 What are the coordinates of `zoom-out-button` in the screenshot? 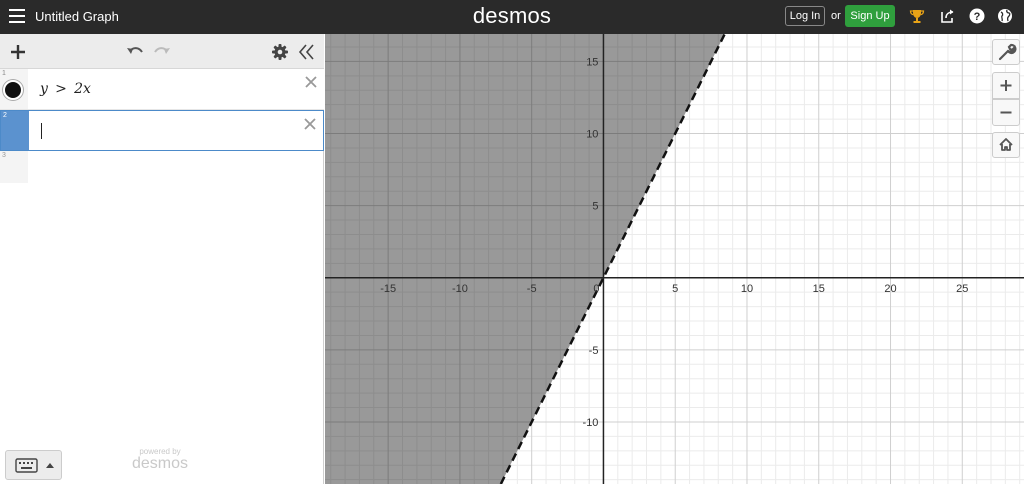 It's located at (1006, 112).